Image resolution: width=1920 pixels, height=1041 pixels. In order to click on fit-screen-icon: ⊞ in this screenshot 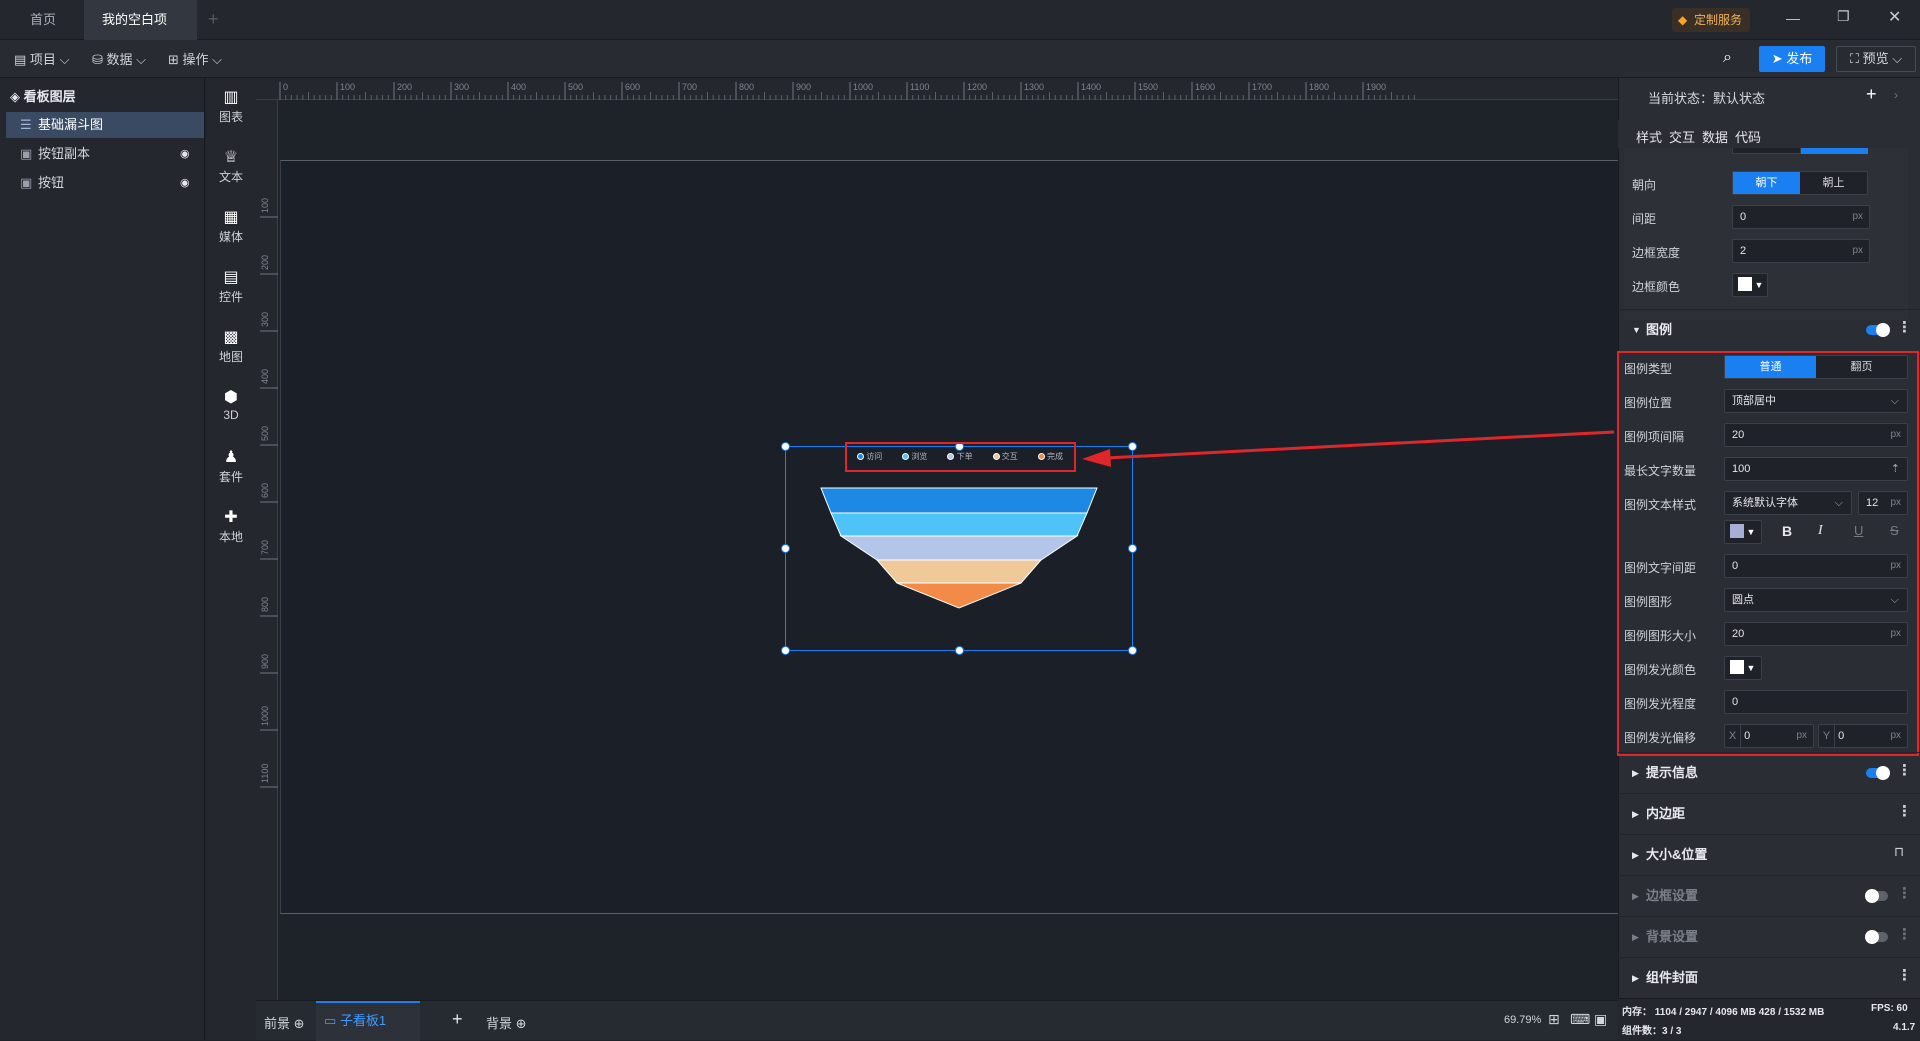, I will do `click(1554, 1019)`.